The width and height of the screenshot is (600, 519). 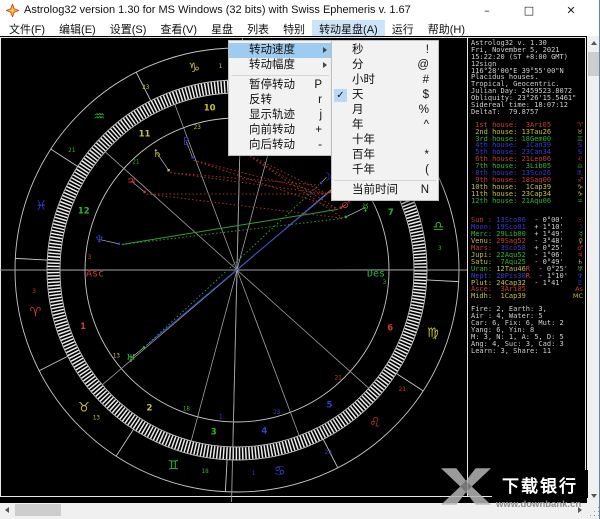 What do you see at coordinates (385, 50) in the screenshot?
I see `speed-menu-item-0: 秒!` at bounding box center [385, 50].